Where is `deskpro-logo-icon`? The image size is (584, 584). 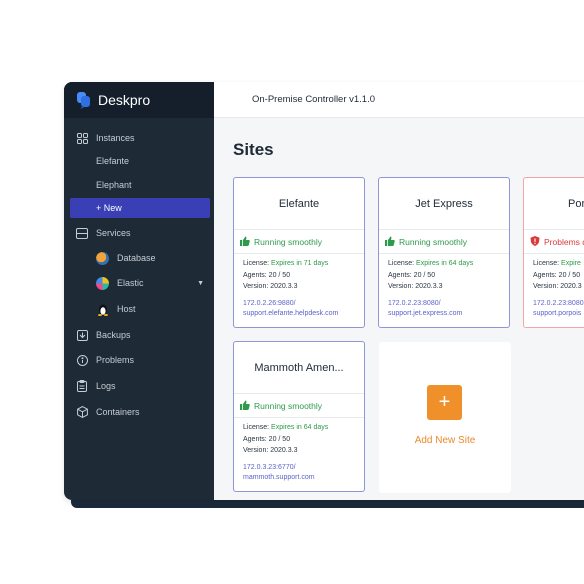 deskpro-logo-icon is located at coordinates (84, 100).